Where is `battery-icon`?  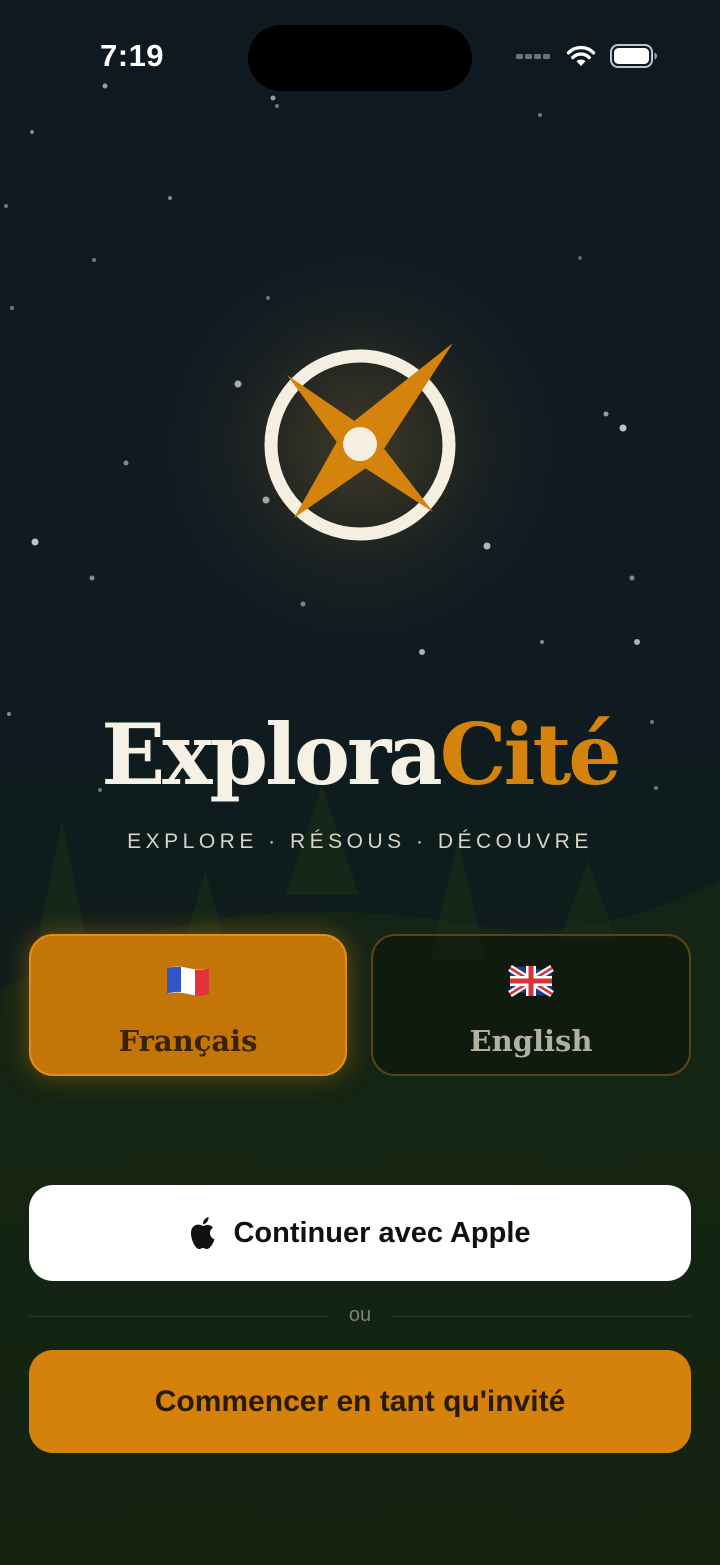
battery-icon is located at coordinates (633, 56).